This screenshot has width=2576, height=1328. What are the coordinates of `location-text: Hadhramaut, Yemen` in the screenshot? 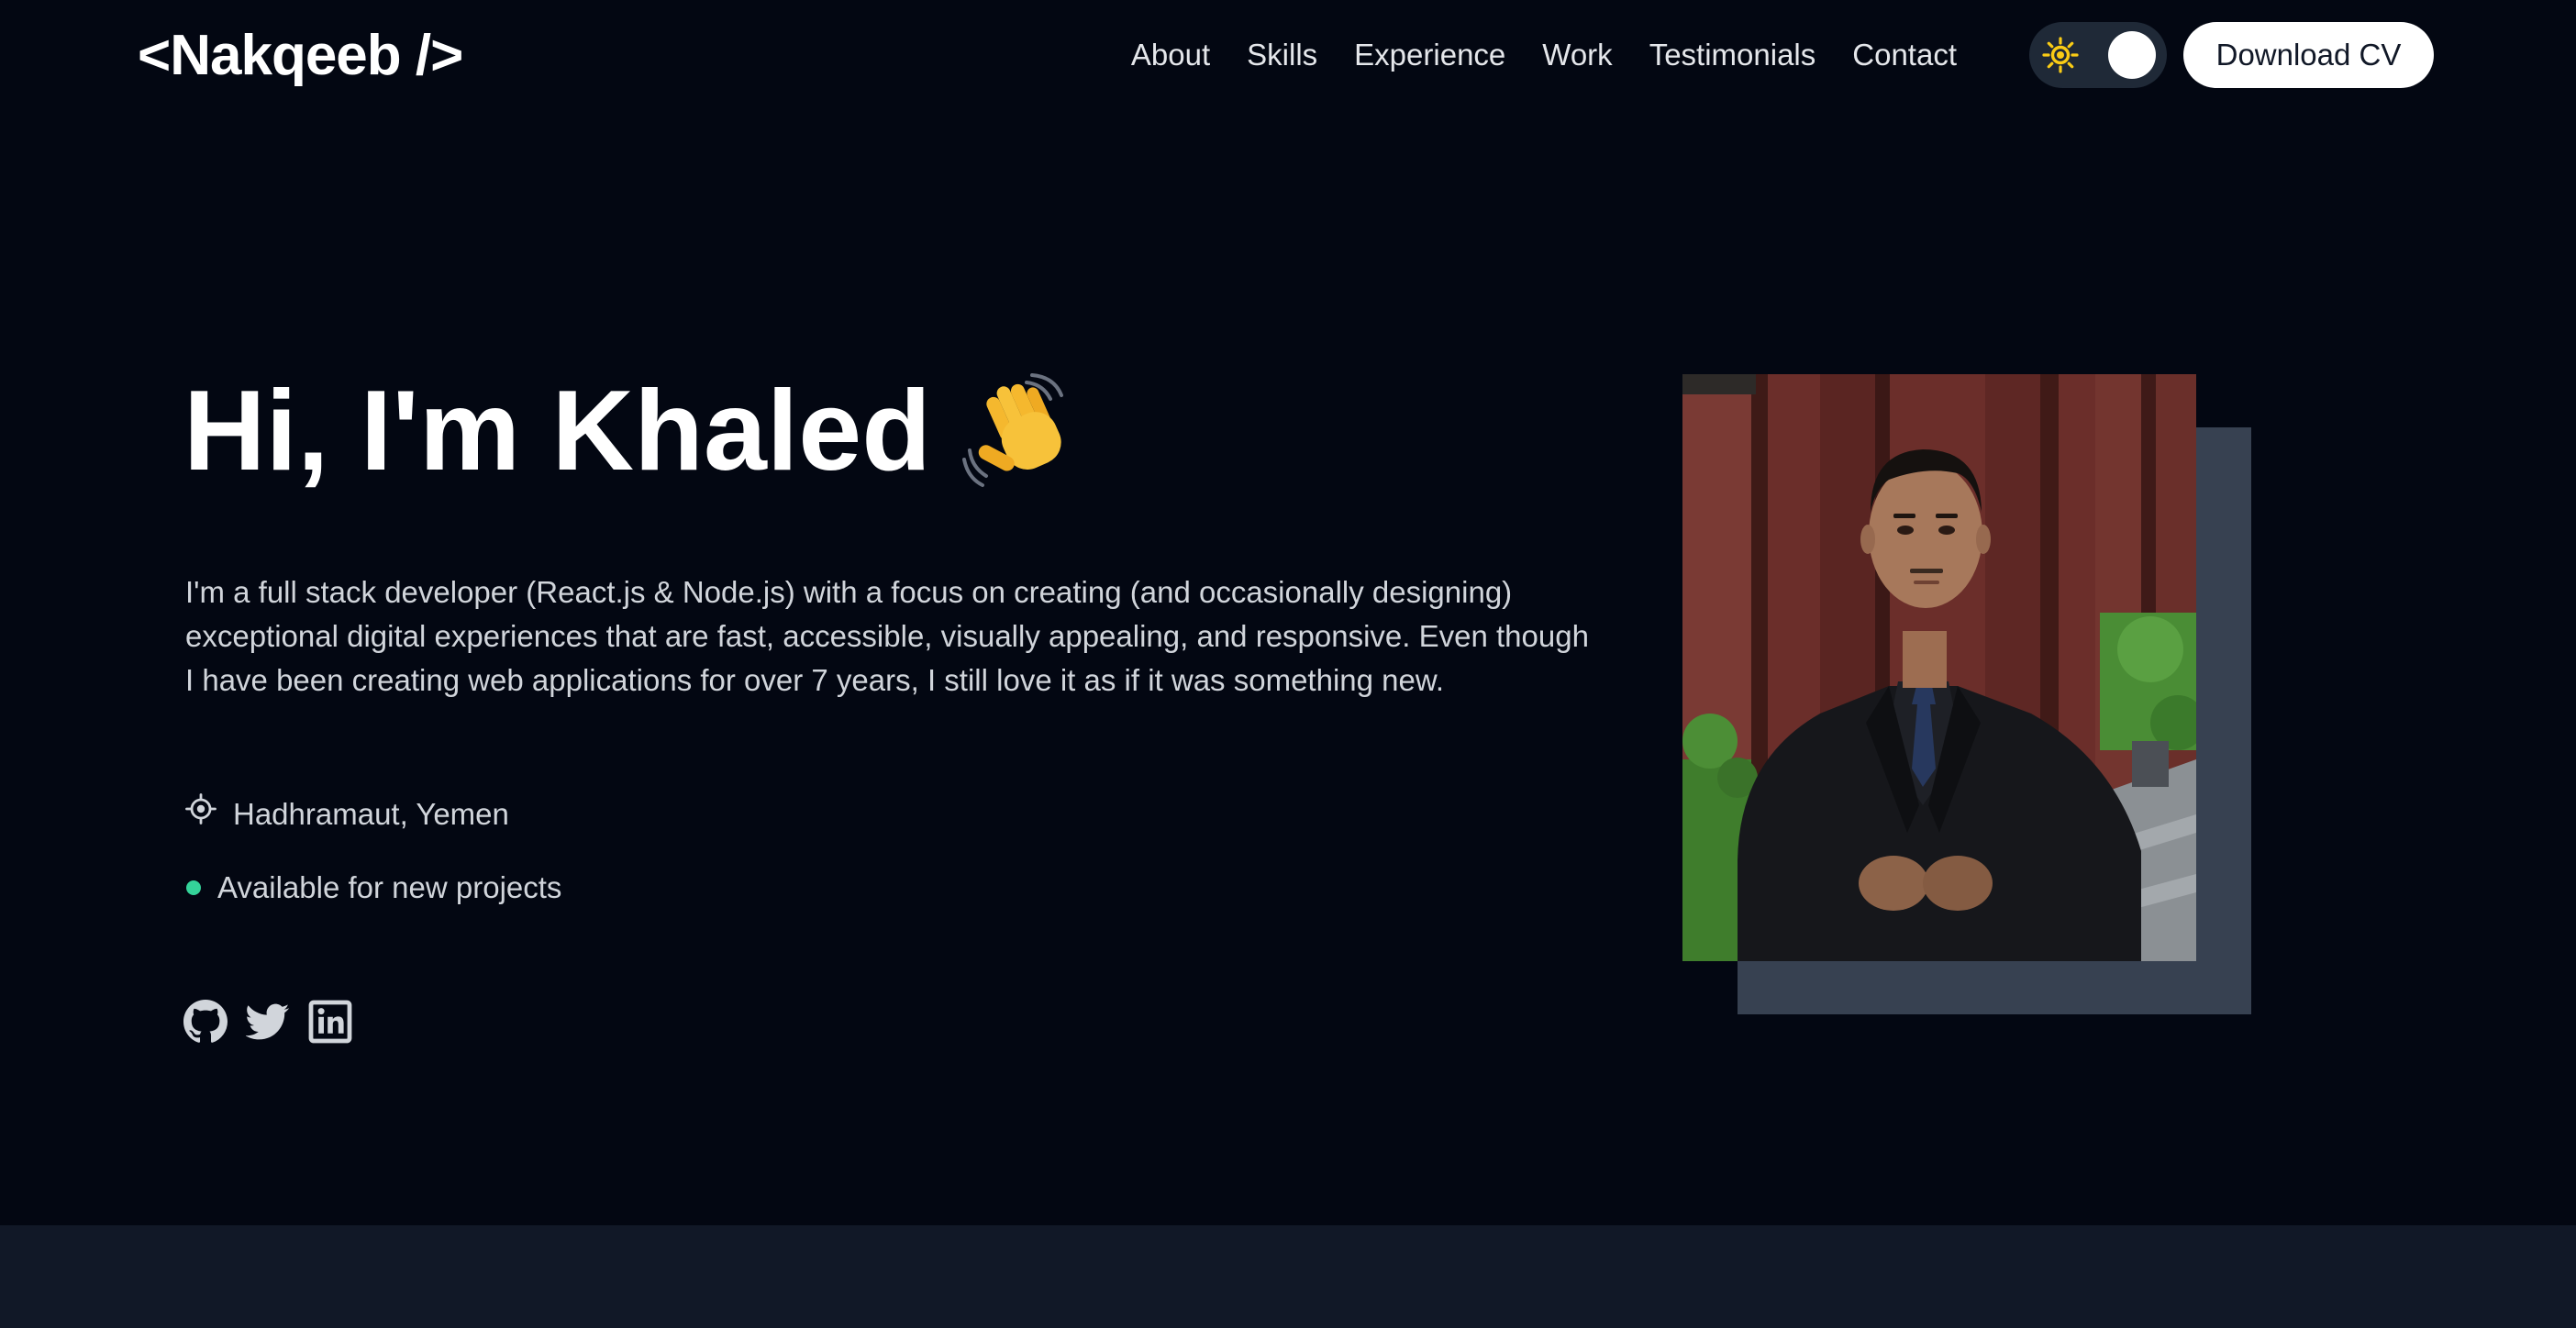 It's located at (371, 814).